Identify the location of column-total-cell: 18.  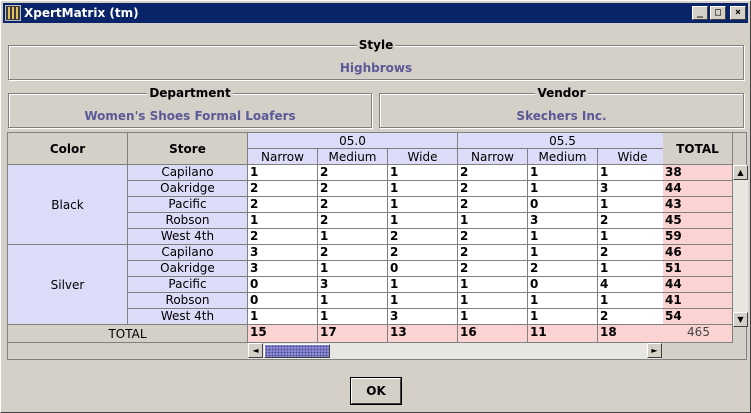
(633, 334).